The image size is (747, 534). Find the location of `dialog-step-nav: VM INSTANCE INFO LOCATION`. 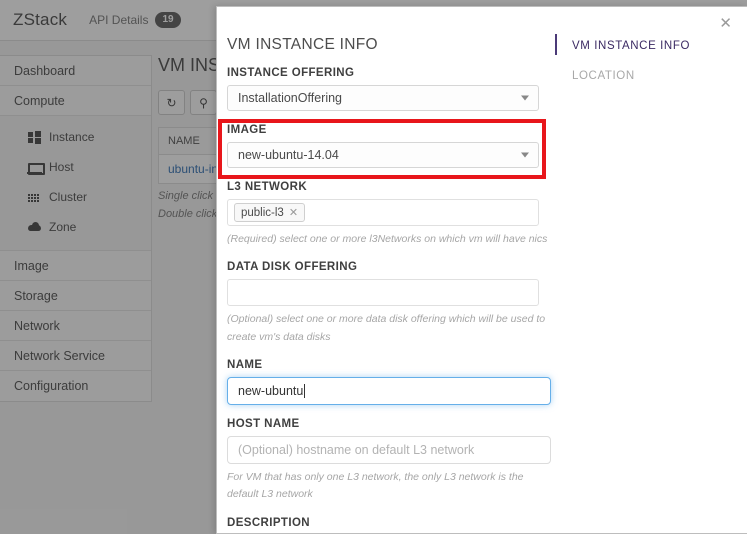

dialog-step-nav: VM INSTANCE INFO LOCATION is located at coordinates (645, 65).